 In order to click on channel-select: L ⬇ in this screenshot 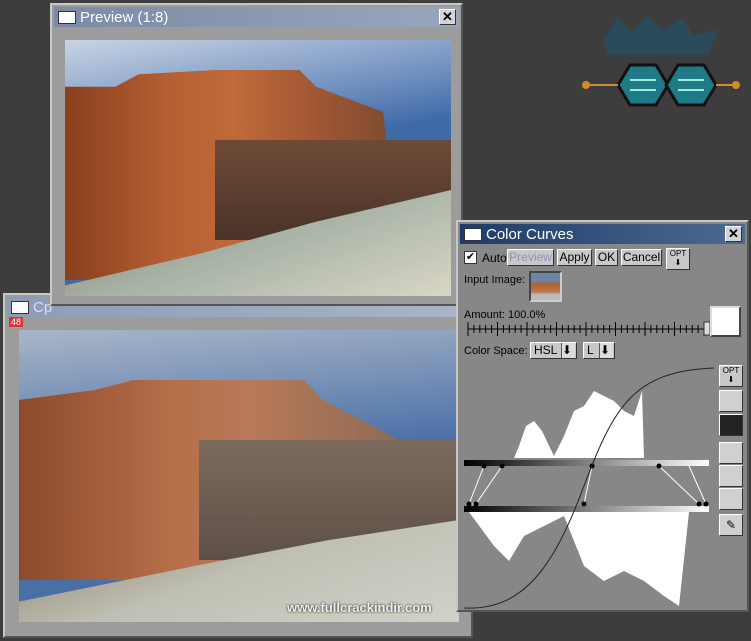, I will do `click(599, 350)`.